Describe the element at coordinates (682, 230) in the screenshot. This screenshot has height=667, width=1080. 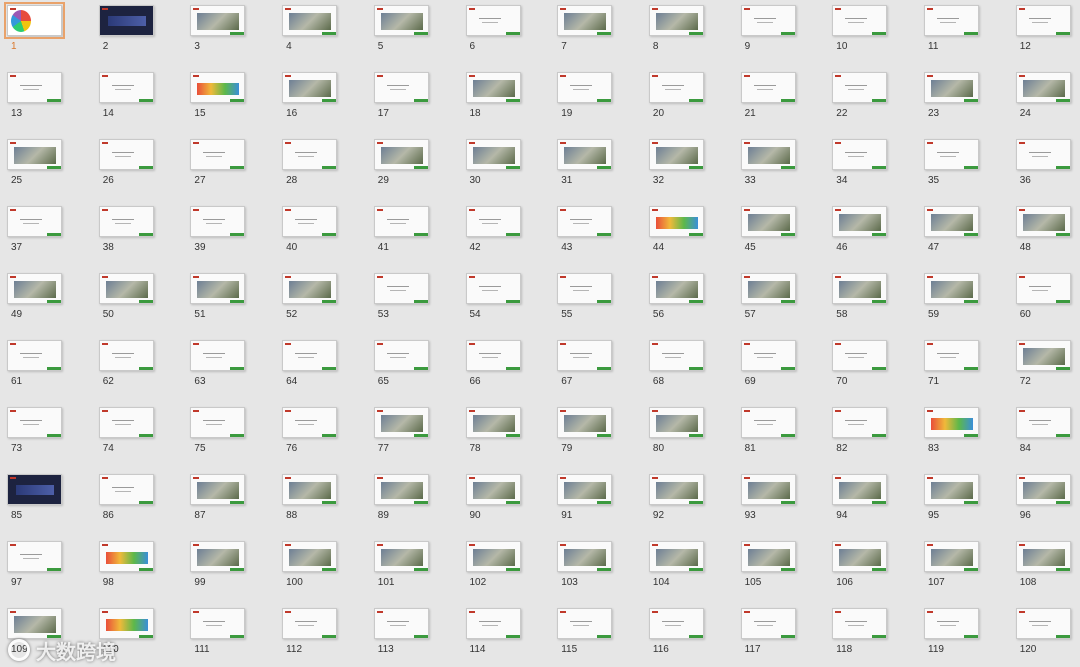
I see `slide-thumbnail-44: 44` at that location.